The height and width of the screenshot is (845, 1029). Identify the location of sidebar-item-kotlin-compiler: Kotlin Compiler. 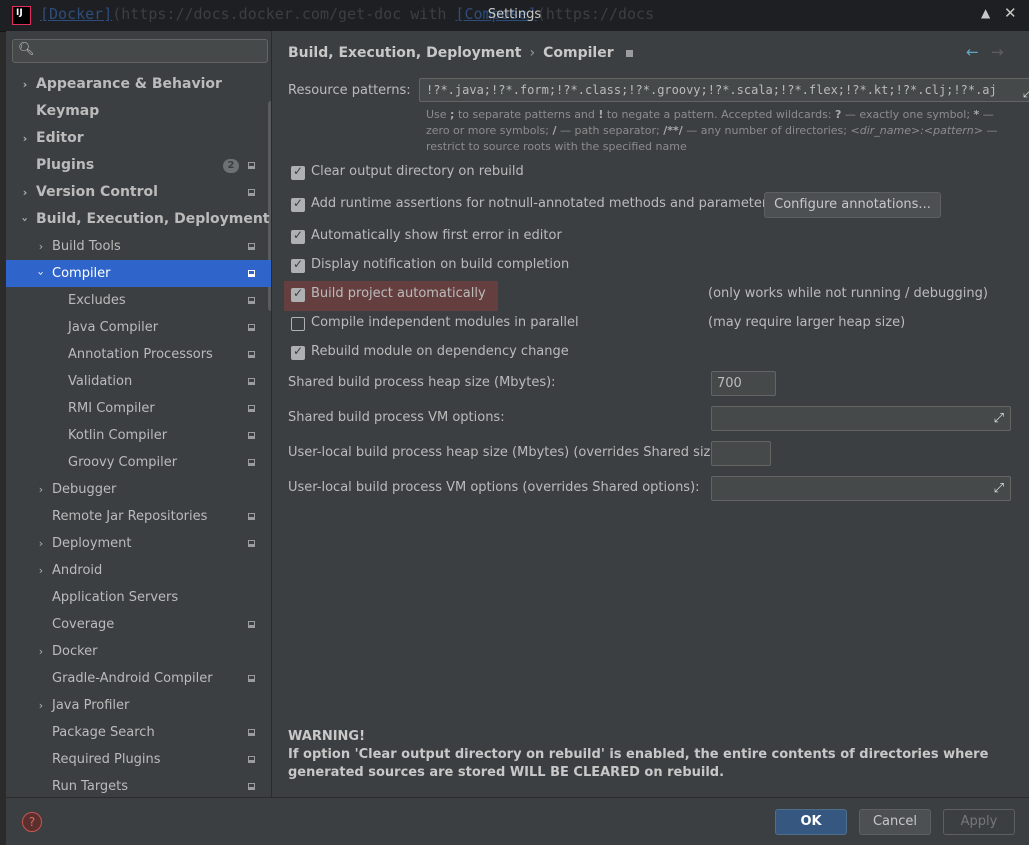
(138, 435).